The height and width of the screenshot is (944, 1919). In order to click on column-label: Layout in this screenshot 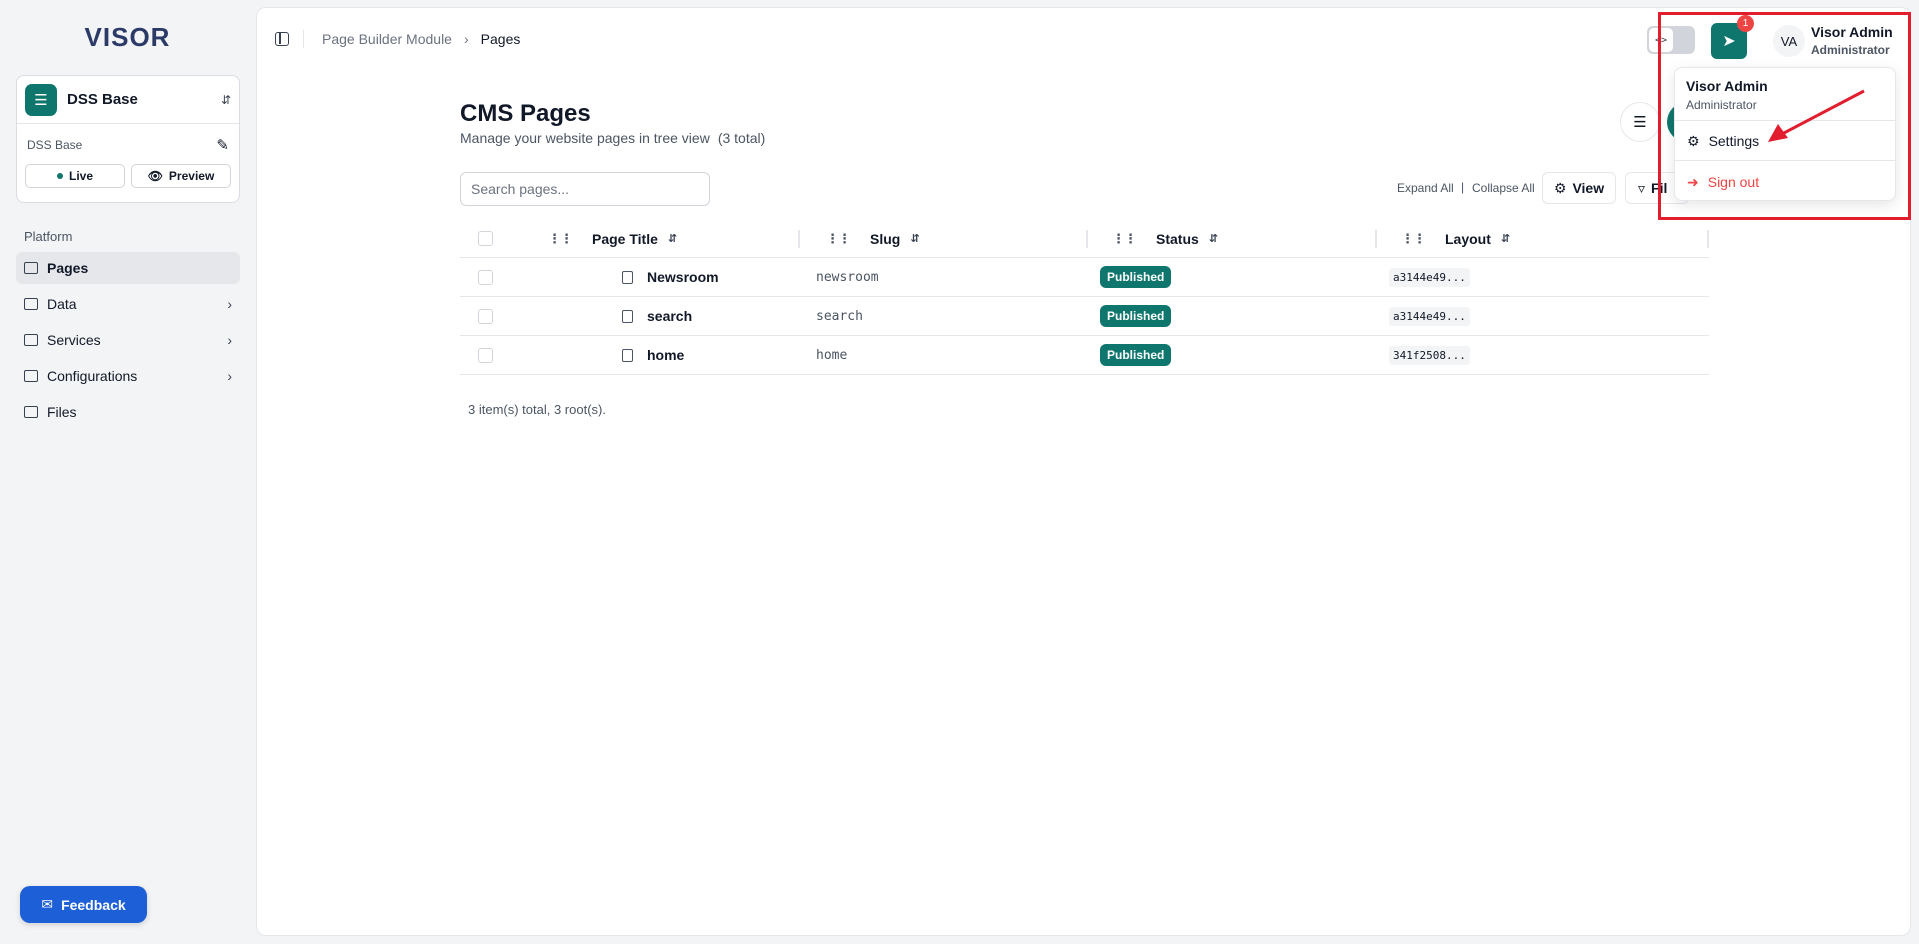, I will do `click(1468, 238)`.